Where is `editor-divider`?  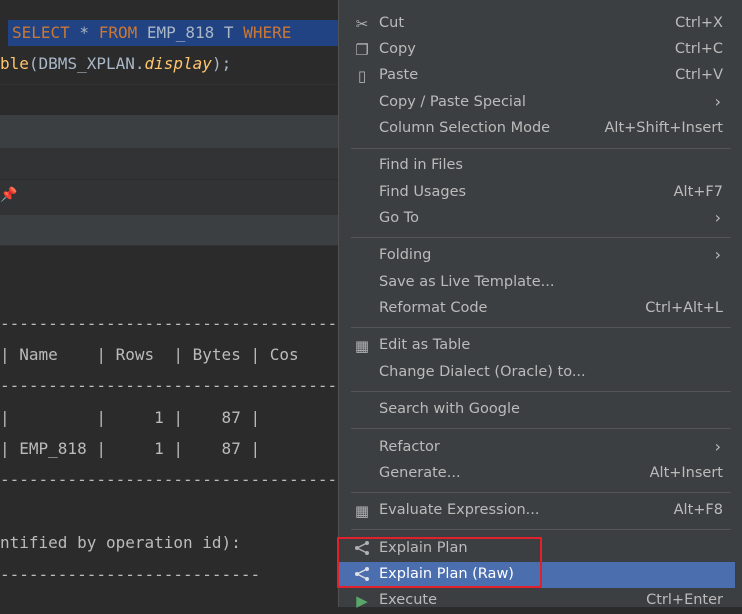 editor-divider is located at coordinates (170, 100).